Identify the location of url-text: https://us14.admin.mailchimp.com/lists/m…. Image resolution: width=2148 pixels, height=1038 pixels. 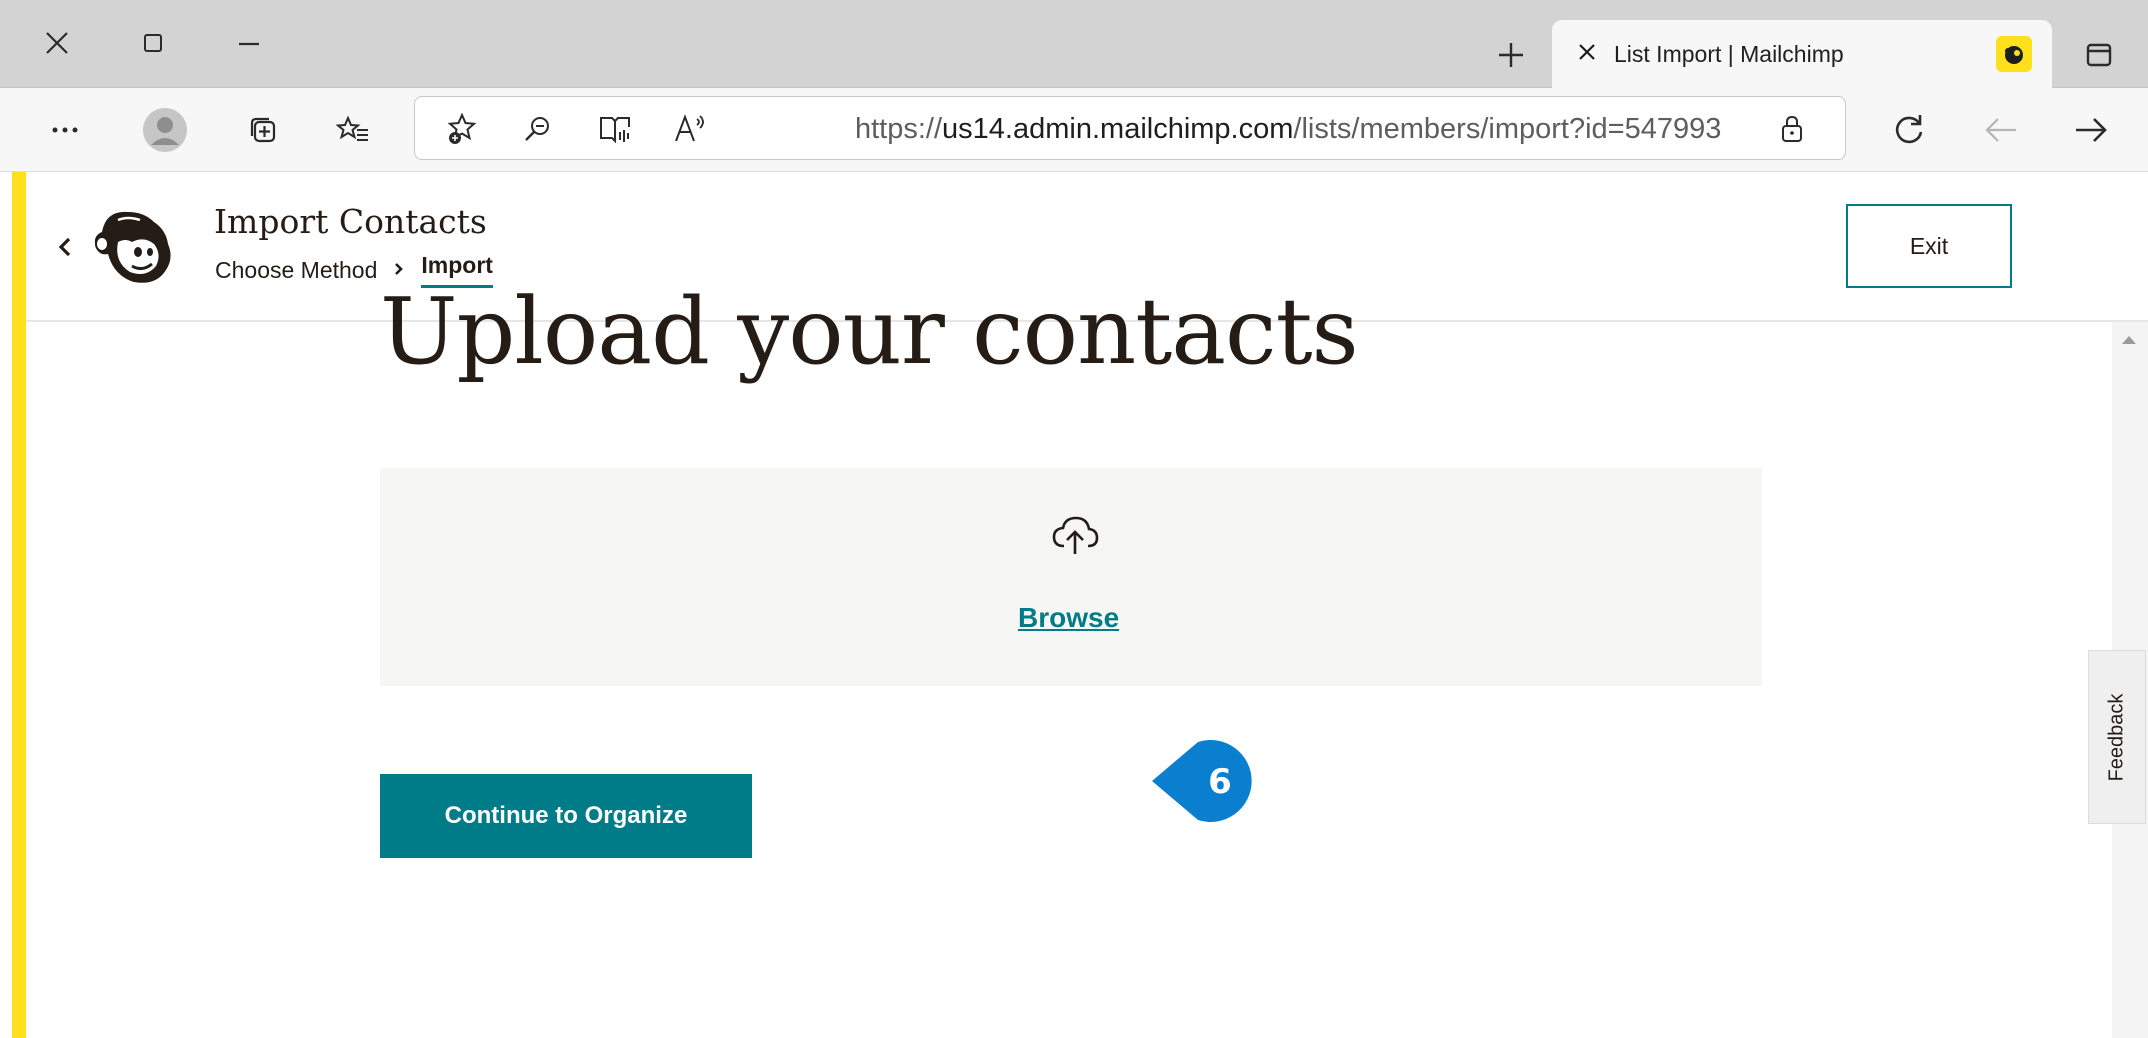
(1288, 129).